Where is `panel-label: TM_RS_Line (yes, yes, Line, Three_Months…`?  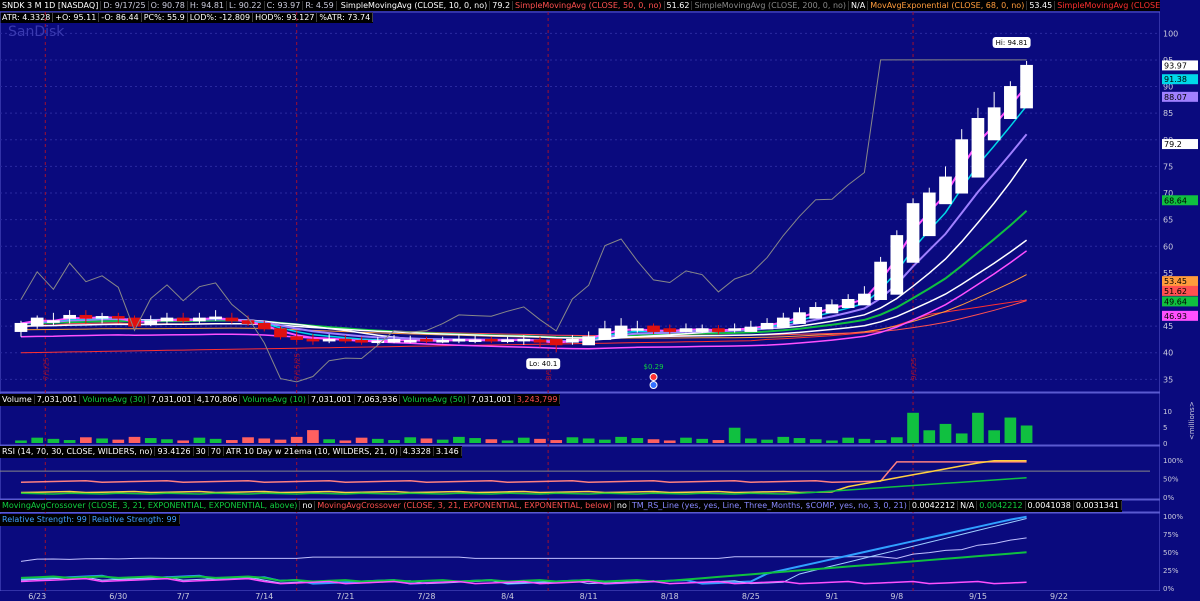 panel-label: TM_RS_Line (yes, yes, Line, Three_Months… is located at coordinates (769, 505).